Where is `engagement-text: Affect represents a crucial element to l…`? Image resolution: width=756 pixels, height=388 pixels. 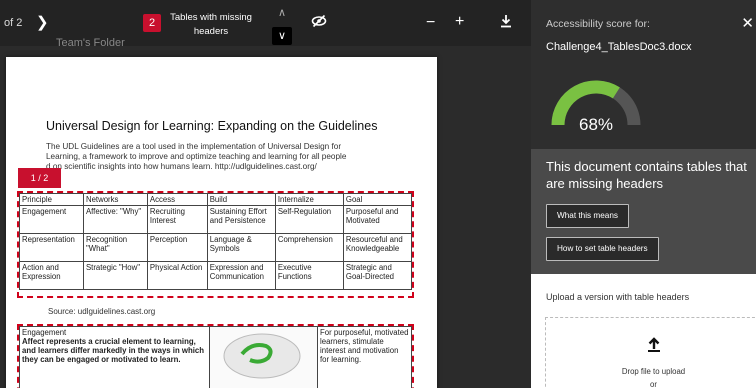 engagement-text: Affect represents a crucial element to l… is located at coordinates (113, 350).